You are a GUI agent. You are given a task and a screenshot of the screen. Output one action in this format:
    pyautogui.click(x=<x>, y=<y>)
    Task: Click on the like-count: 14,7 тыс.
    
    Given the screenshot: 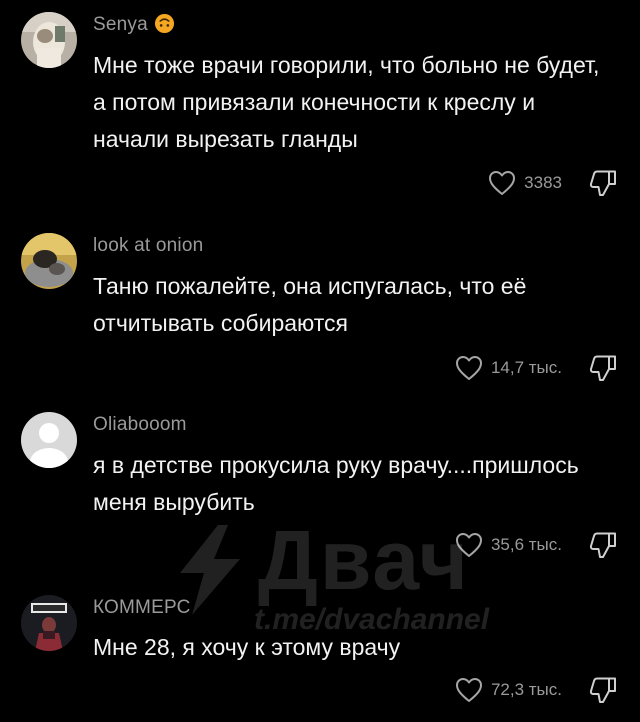 What is the action you would take?
    pyautogui.click(x=526, y=367)
    